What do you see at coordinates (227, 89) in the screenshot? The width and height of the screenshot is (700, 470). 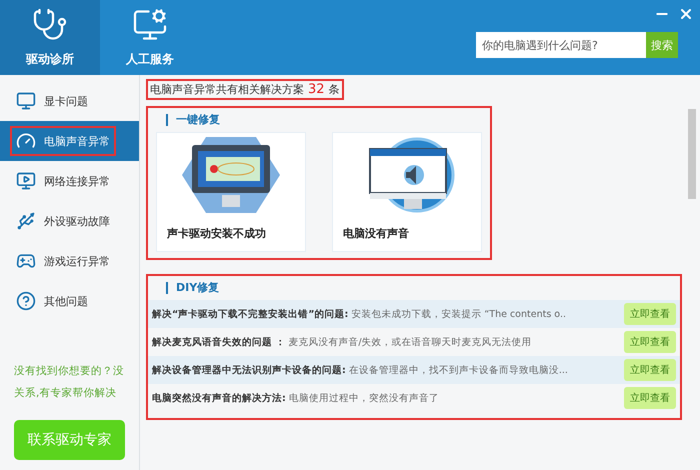 I see `summary-text: 电脑声音异常共有相关解决方案` at bounding box center [227, 89].